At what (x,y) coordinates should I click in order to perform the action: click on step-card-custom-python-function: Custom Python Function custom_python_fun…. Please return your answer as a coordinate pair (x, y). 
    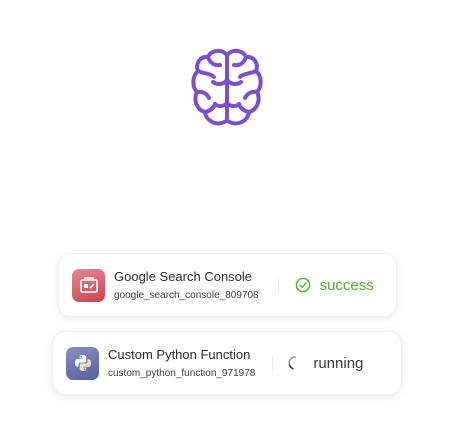
    Looking at the image, I should click on (227, 363).